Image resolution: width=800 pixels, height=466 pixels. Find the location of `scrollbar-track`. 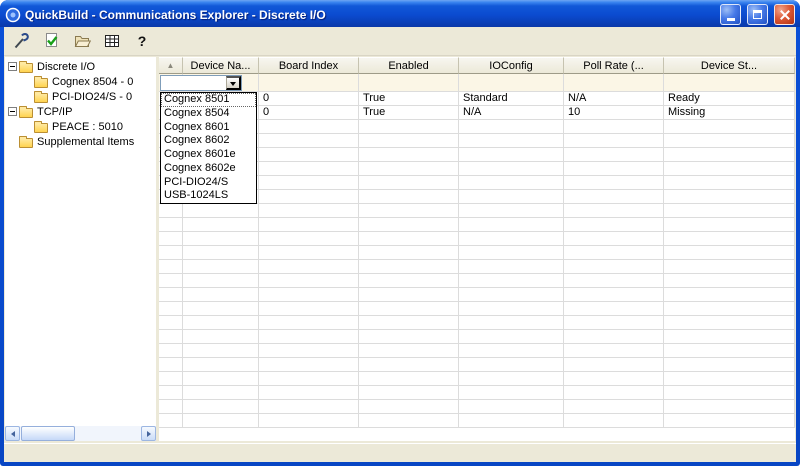

scrollbar-track is located at coordinates (80, 433).